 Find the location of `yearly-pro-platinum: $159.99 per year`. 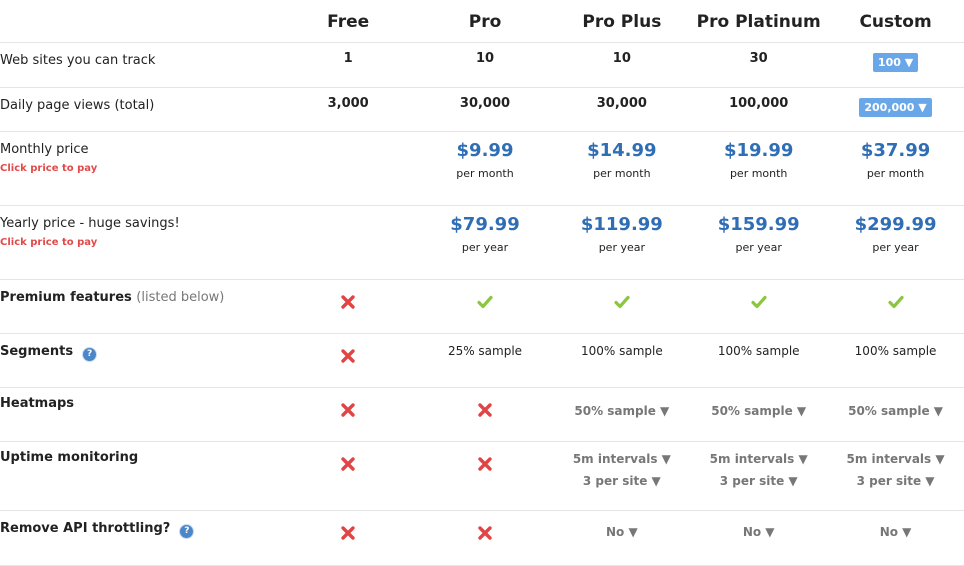

yearly-pro-platinum: $159.99 per year is located at coordinates (759, 242).